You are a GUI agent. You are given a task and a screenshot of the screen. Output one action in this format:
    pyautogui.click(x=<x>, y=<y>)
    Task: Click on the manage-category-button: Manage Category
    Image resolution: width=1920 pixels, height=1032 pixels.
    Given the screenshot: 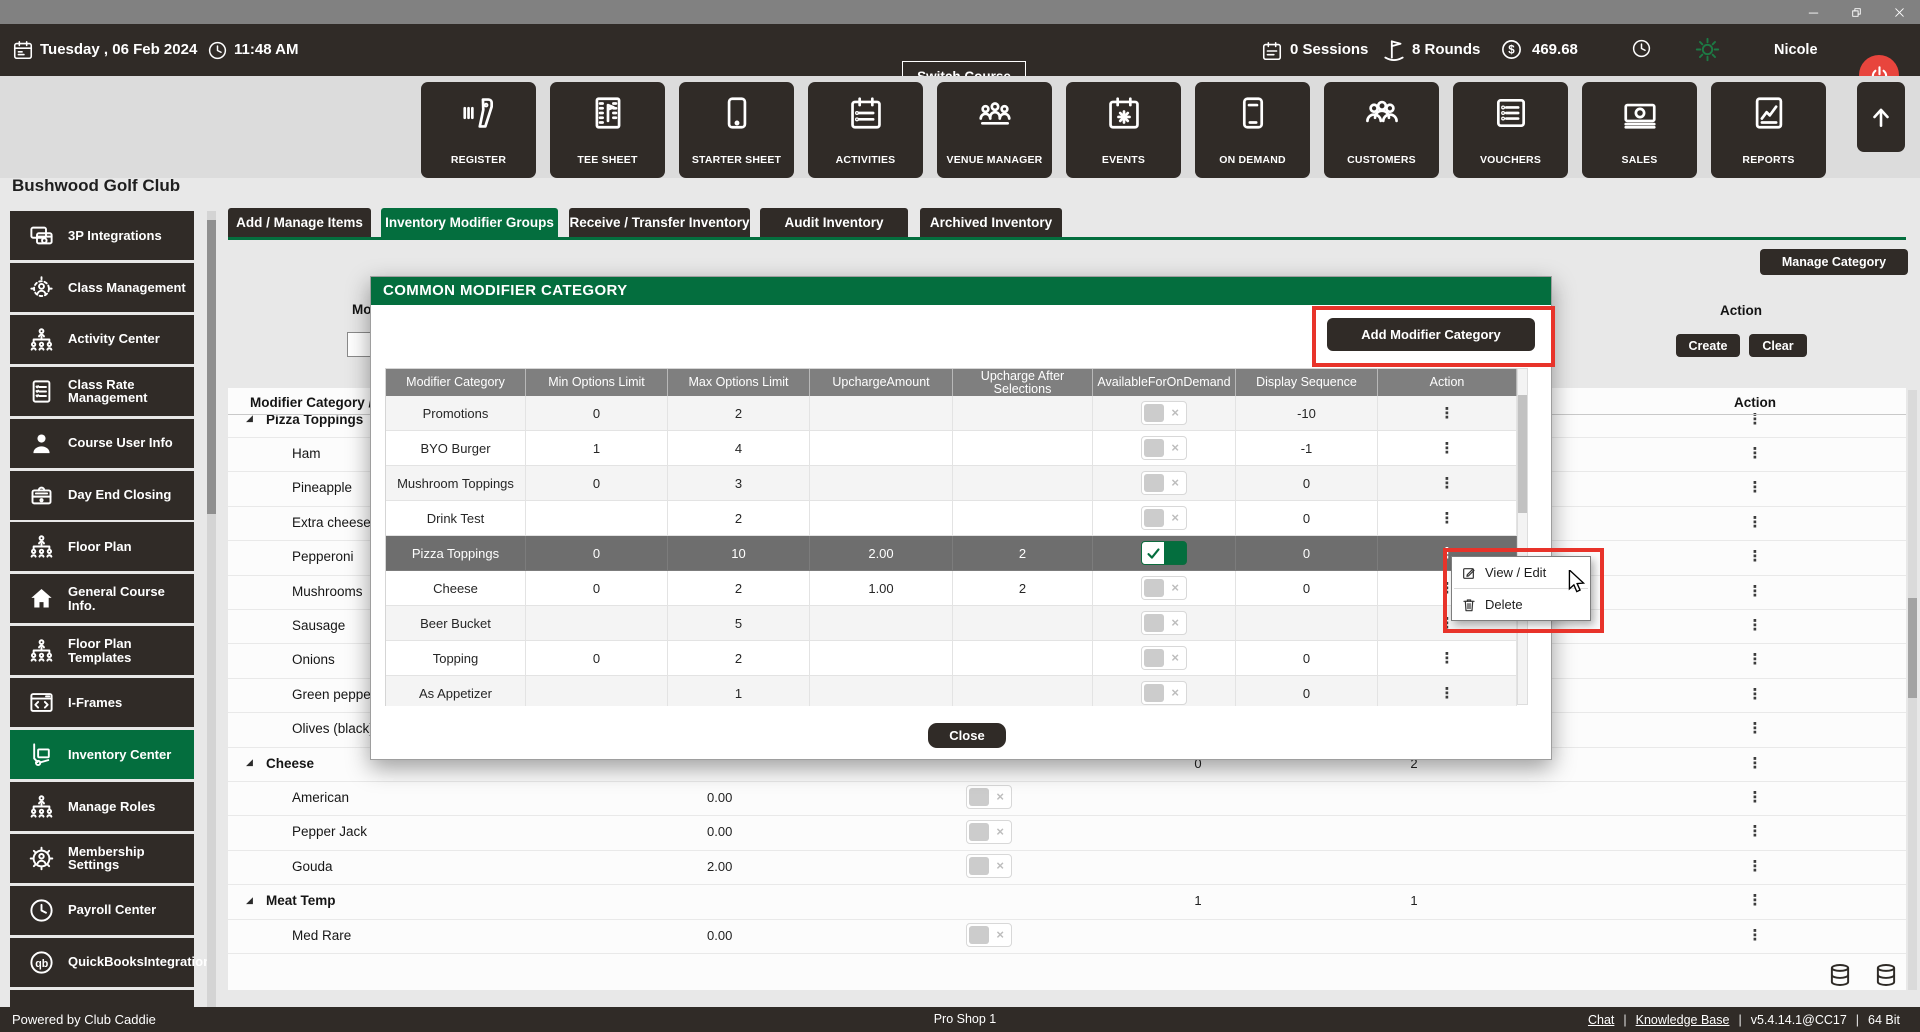 What is the action you would take?
    pyautogui.click(x=1834, y=262)
    